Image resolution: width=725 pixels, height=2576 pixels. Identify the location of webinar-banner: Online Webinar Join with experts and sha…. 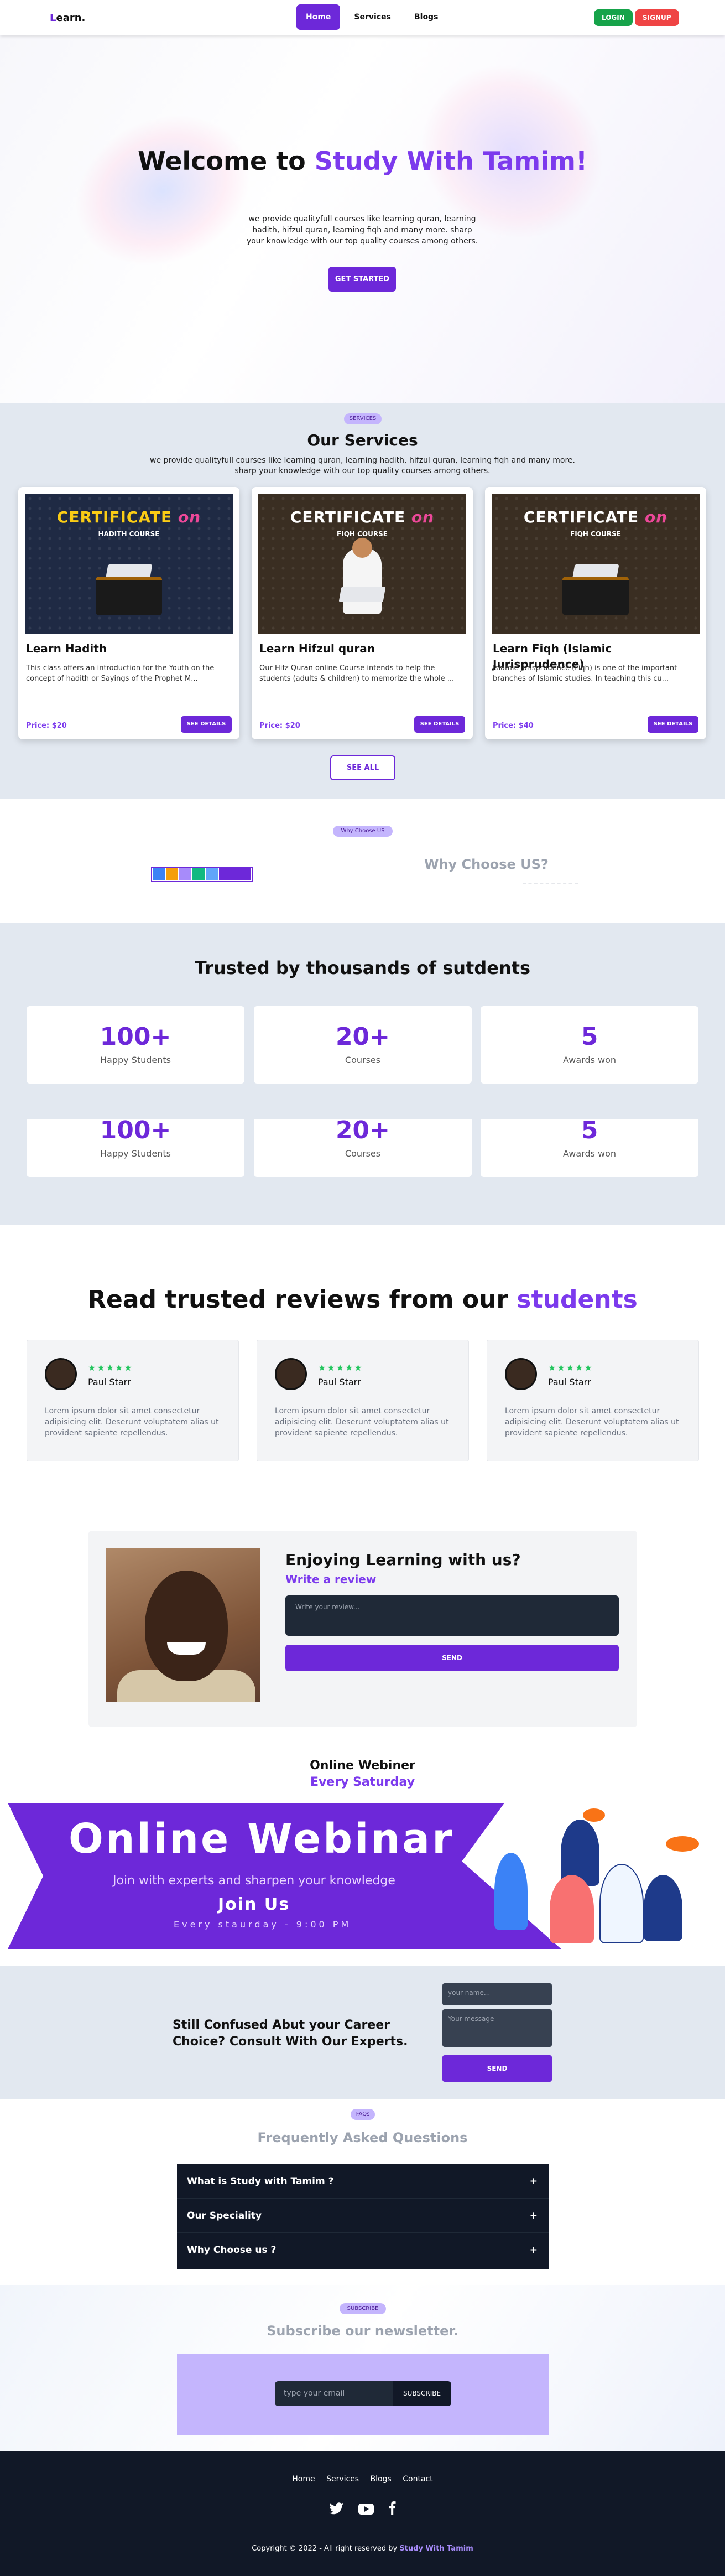
(362, 1876).